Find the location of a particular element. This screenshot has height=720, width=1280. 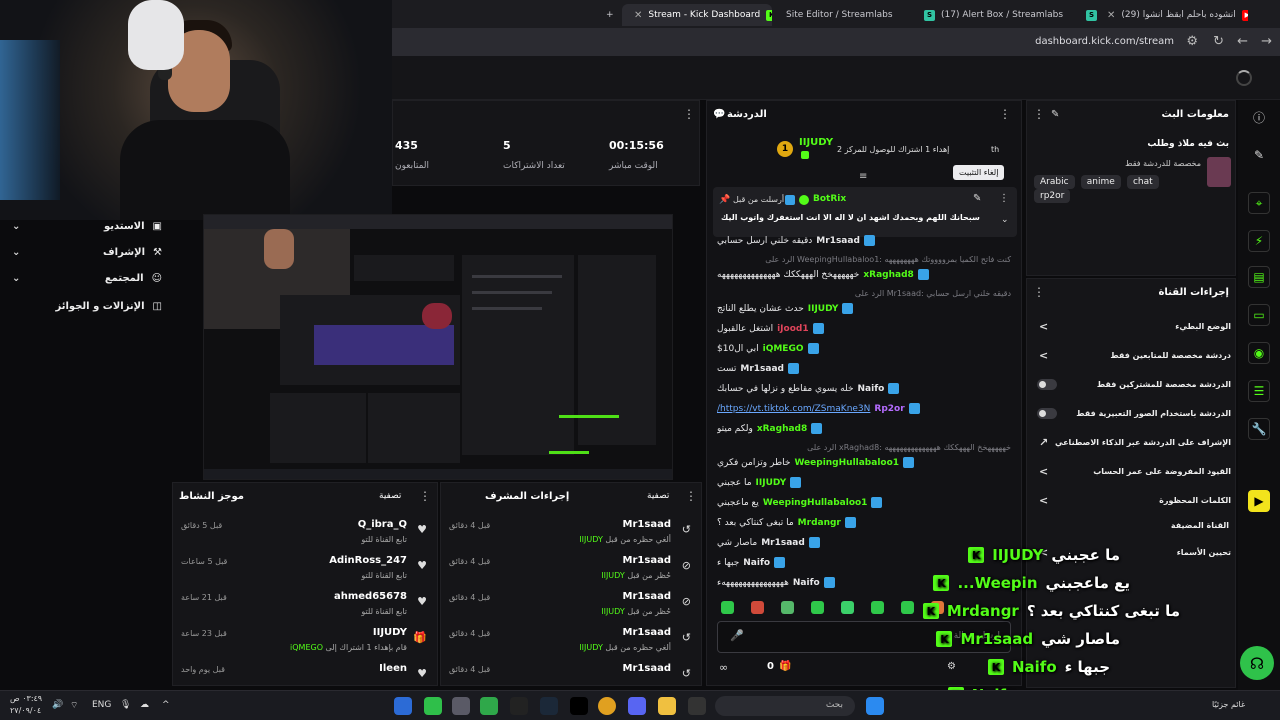

wrench-icon: 🔧 is located at coordinates (1259, 429).